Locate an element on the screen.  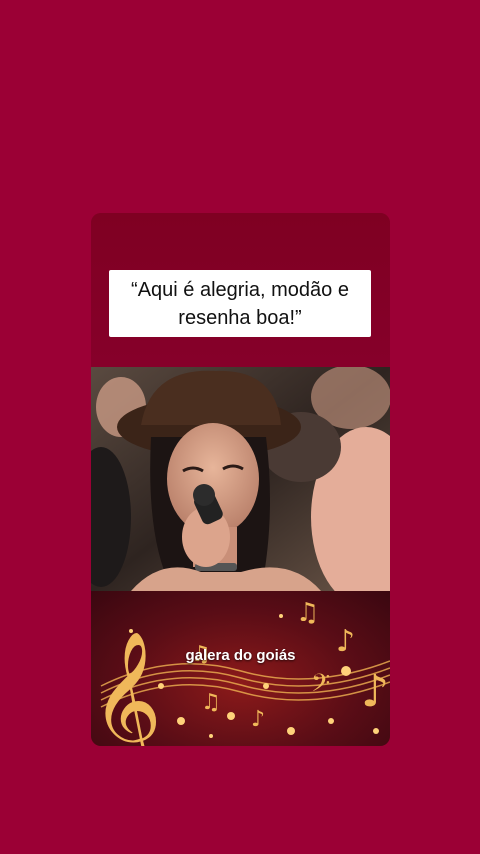
quote-section: “Aqui é alegria, modão e resenha boa!” is located at coordinates (240, 290).